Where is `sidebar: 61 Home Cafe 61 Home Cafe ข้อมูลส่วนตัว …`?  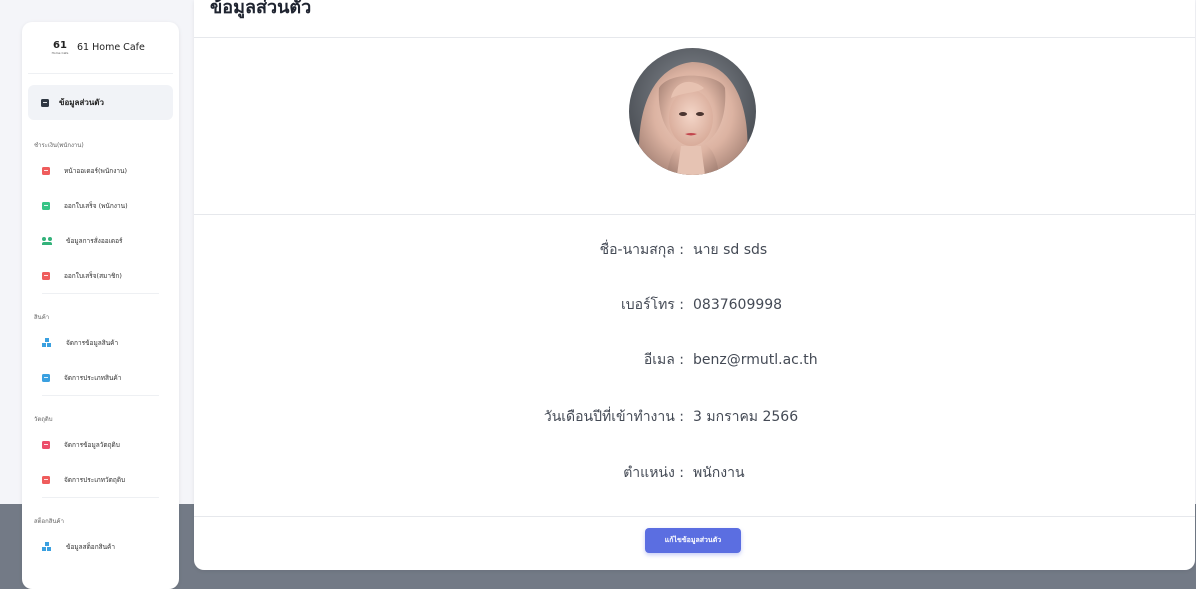
sidebar: 61 Home Cafe 61 Home Cafe ข้อมูลส่วนตัว … is located at coordinates (100, 305).